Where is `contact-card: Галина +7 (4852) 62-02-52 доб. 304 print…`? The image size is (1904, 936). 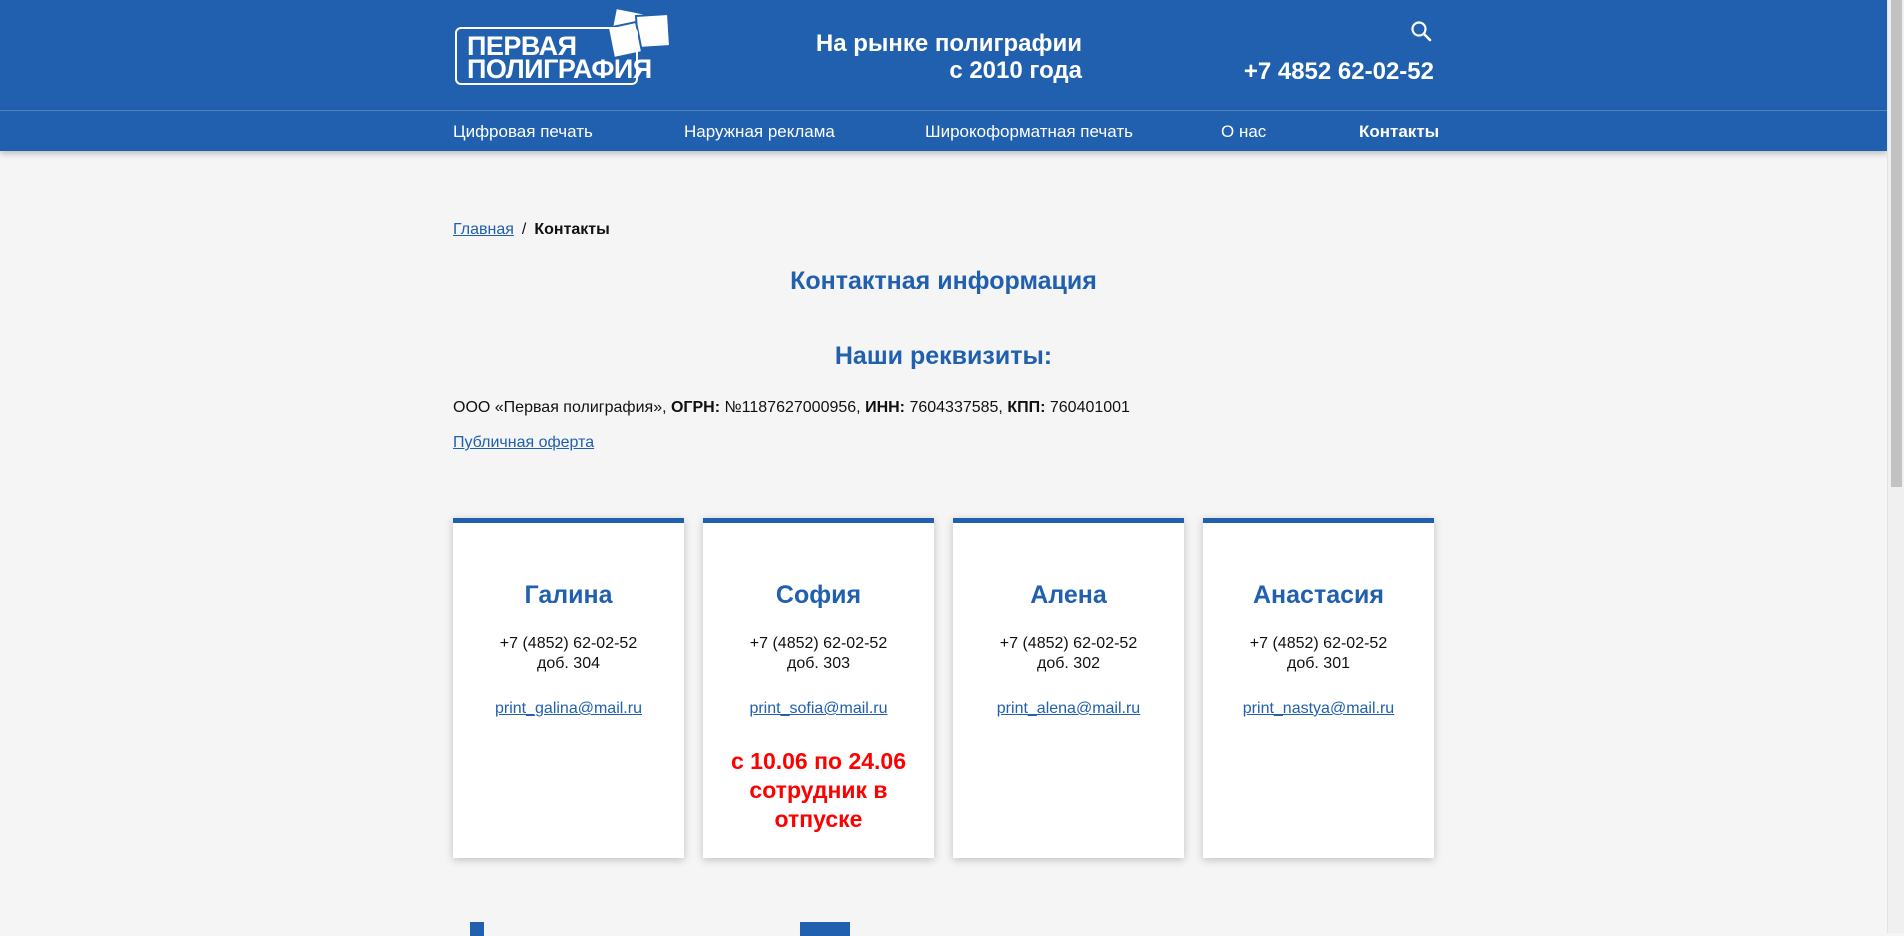 contact-card: Галина +7 (4852) 62-02-52 доб. 304 print… is located at coordinates (568, 688).